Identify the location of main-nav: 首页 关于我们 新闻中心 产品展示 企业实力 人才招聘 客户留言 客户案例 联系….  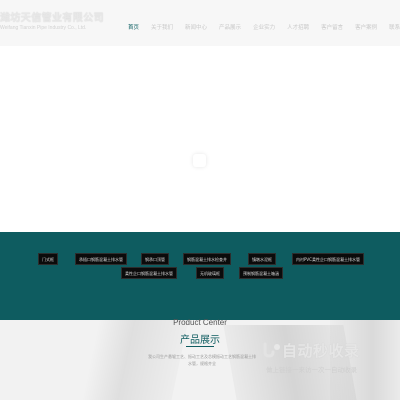
(264, 28).